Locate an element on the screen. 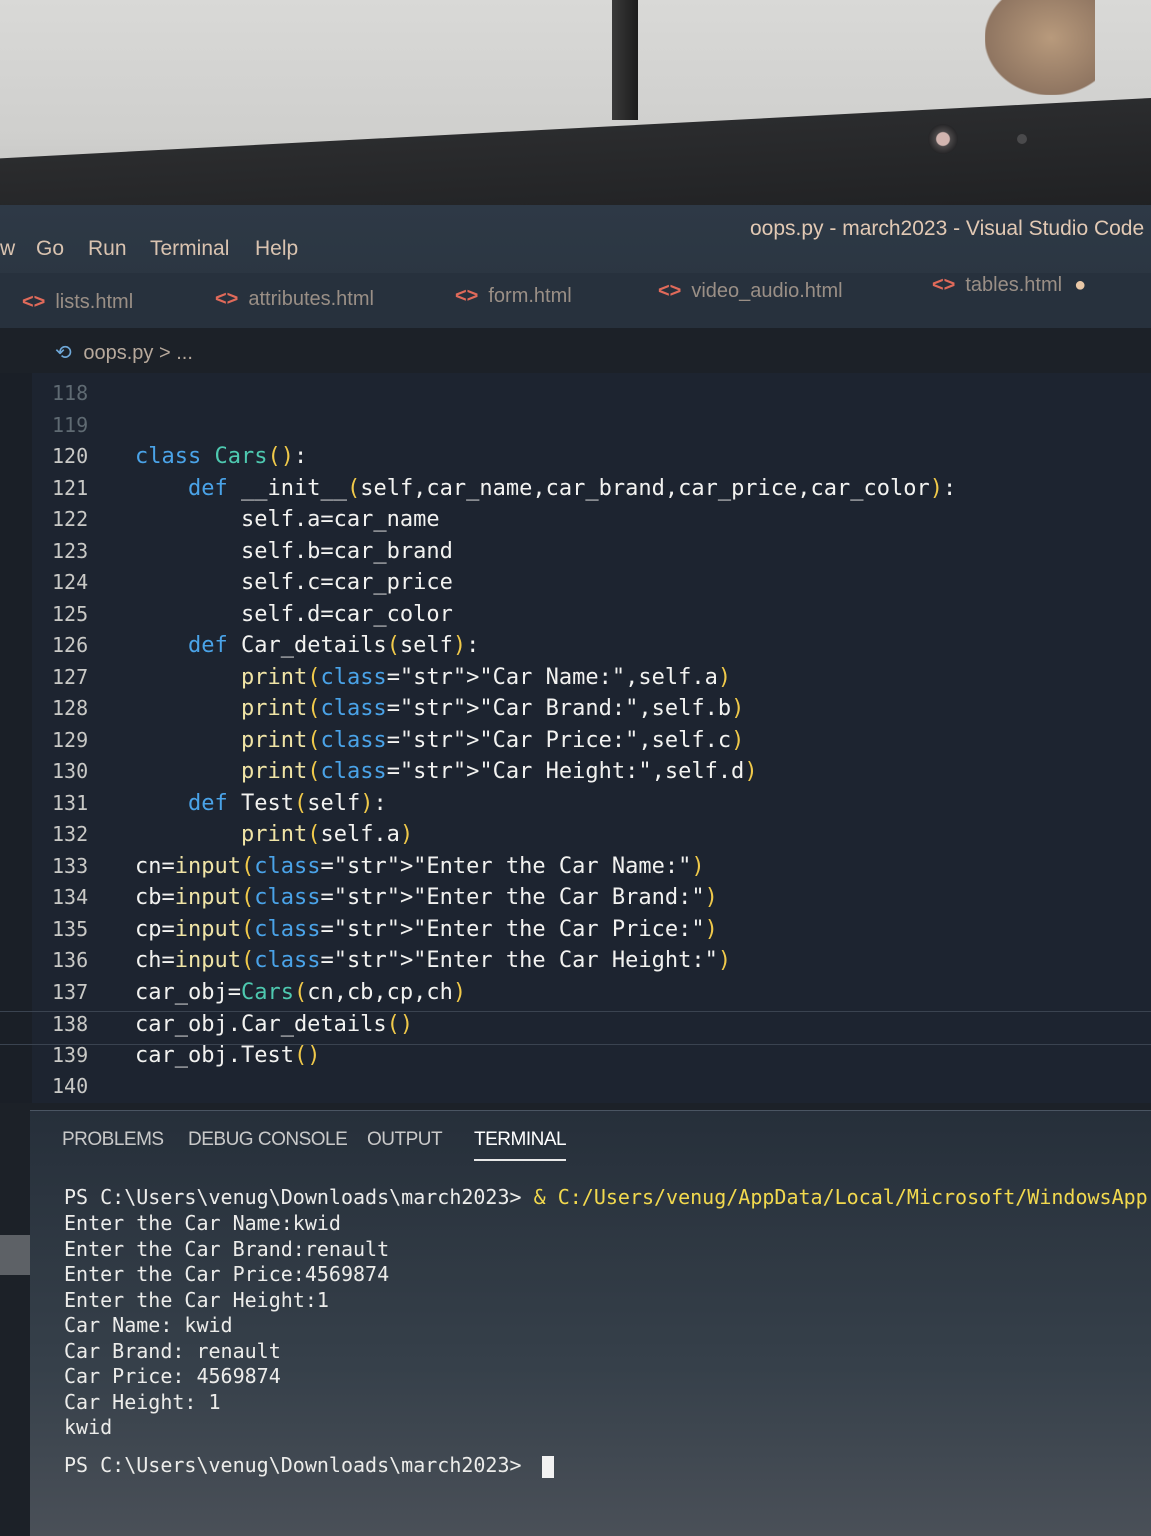 This screenshot has height=1536, width=1151. line-number: 120 is located at coordinates (70, 456).